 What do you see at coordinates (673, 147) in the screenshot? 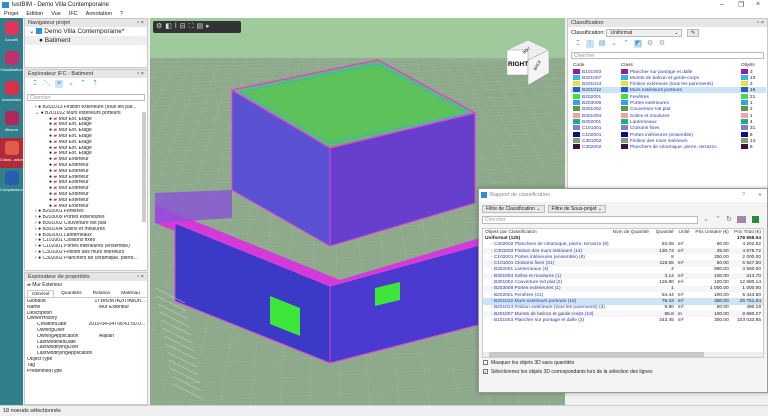
I see `cell-text: Planchers de céramique, pierre, terrazzo` at bounding box center [673, 147].